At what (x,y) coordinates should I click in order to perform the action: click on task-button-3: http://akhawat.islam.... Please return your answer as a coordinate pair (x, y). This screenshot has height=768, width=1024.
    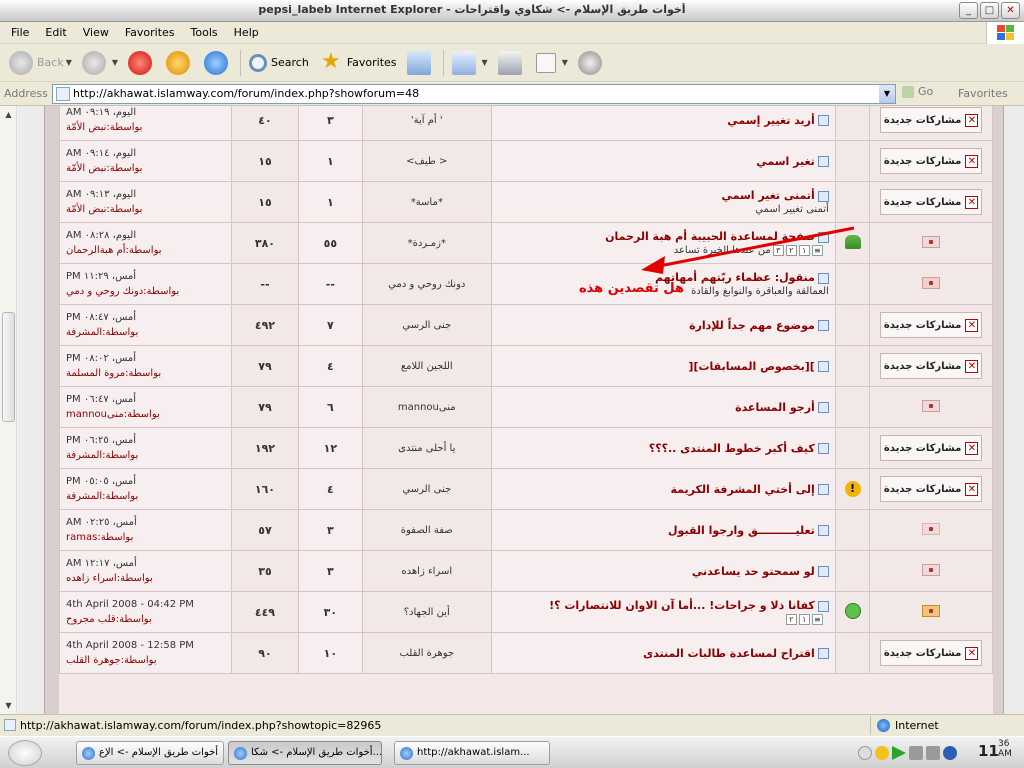
    Looking at the image, I should click on (472, 753).